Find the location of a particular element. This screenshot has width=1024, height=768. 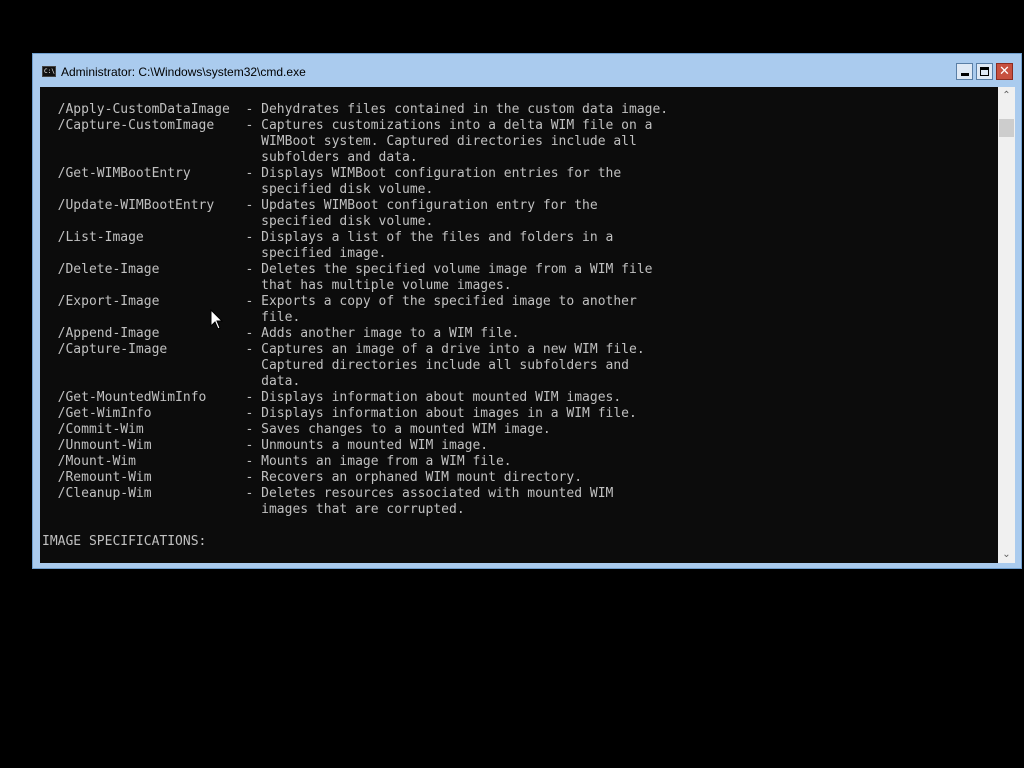

cmd-icon: C:\ is located at coordinates (49, 71).